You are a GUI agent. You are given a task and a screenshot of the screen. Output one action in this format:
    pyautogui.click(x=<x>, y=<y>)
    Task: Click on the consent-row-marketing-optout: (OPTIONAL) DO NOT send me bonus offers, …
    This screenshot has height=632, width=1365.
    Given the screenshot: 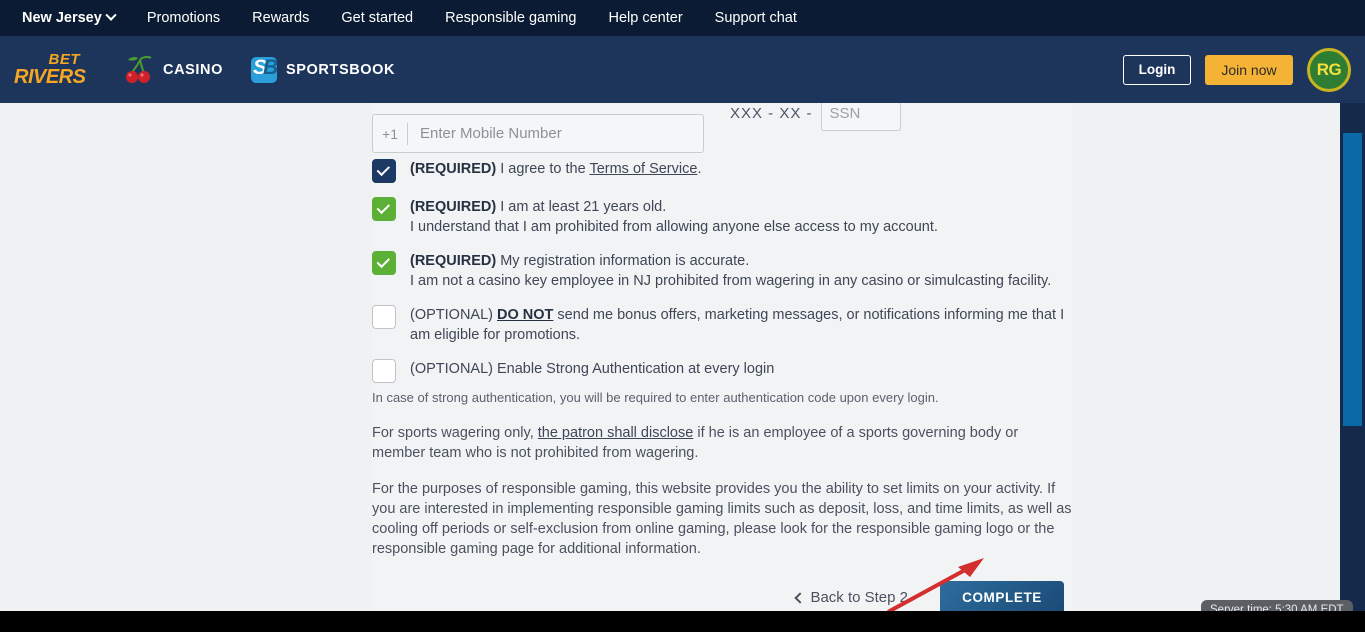 What is the action you would take?
    pyautogui.click(x=722, y=324)
    